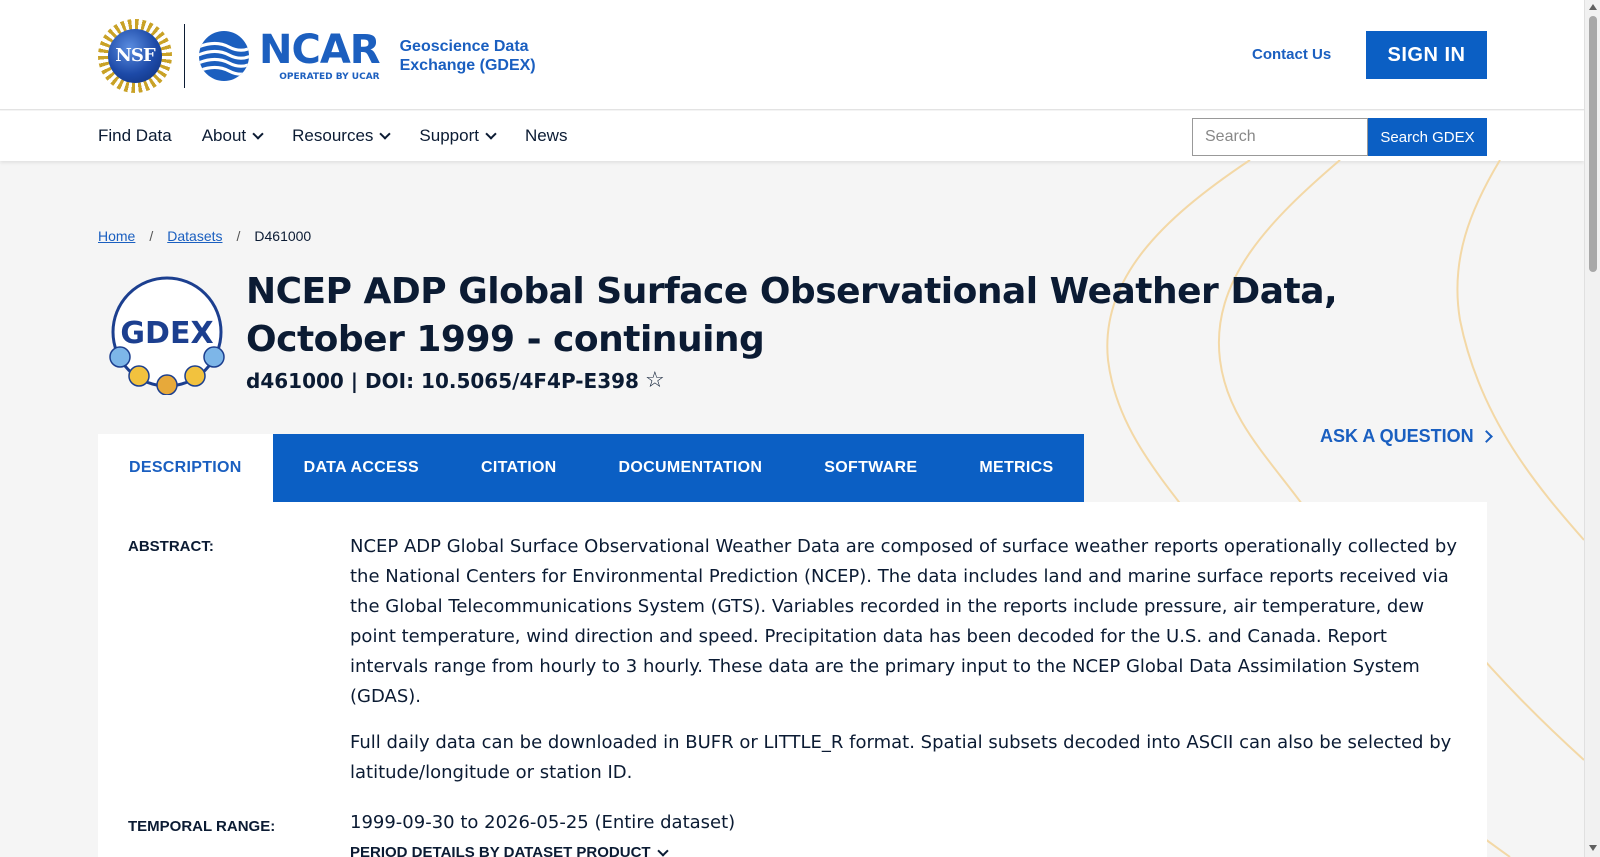  Describe the element at coordinates (1426, 55) in the screenshot. I see `sign-in-button: SIGN IN` at that location.